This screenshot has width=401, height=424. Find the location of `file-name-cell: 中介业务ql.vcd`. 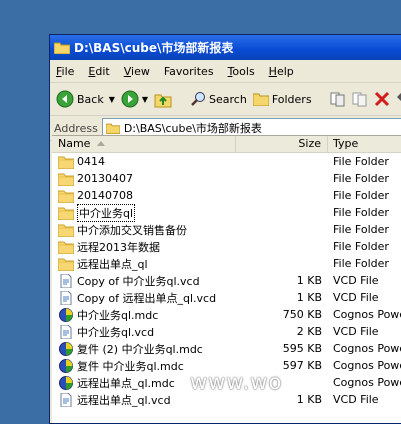

file-name-cell: 中介业务ql.vcd is located at coordinates (144, 332).